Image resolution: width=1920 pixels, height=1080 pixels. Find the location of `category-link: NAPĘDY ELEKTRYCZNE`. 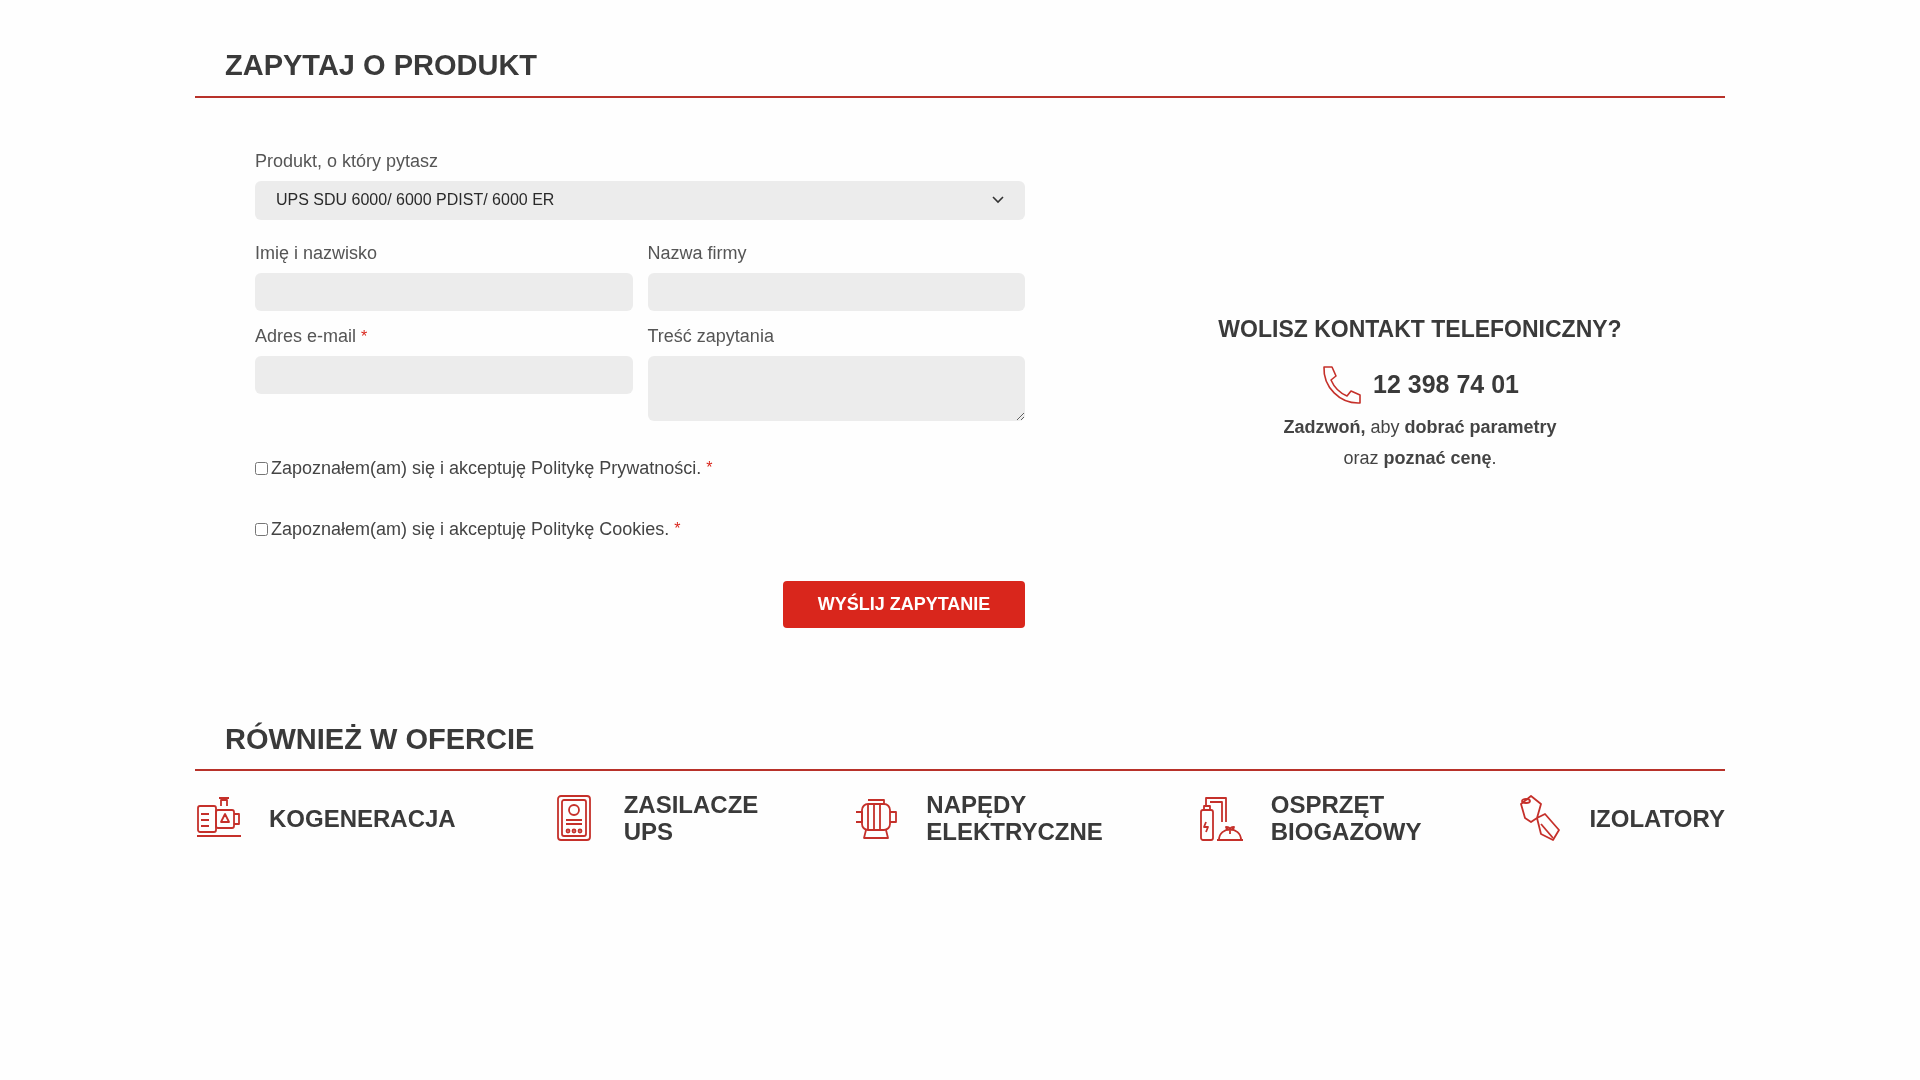

category-link: NAPĘDY ELEKTRYCZNE is located at coordinates (977, 818).